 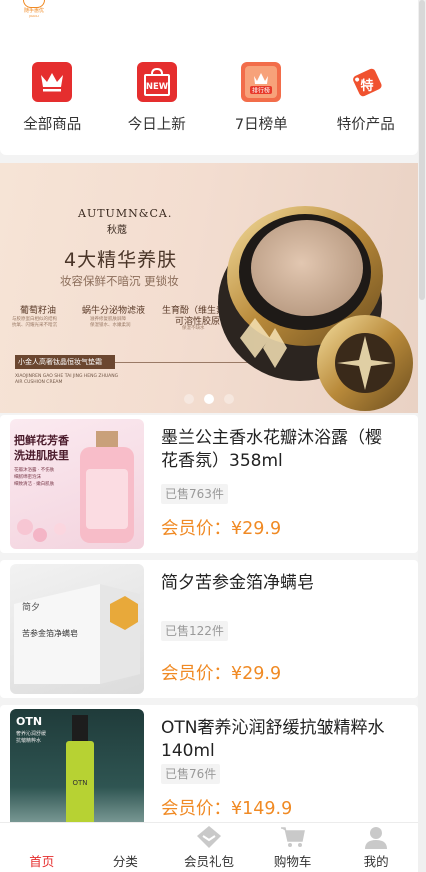 What do you see at coordinates (52, 125) in the screenshot?
I see `category-label: 全部商品` at bounding box center [52, 125].